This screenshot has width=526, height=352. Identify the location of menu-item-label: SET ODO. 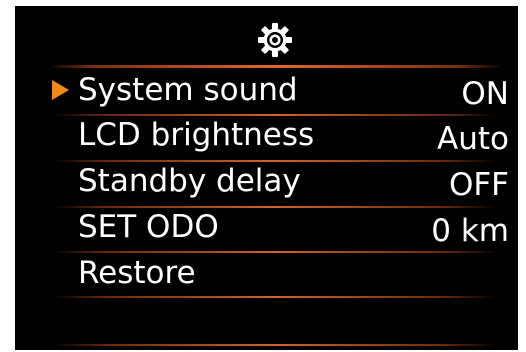
(148, 227).